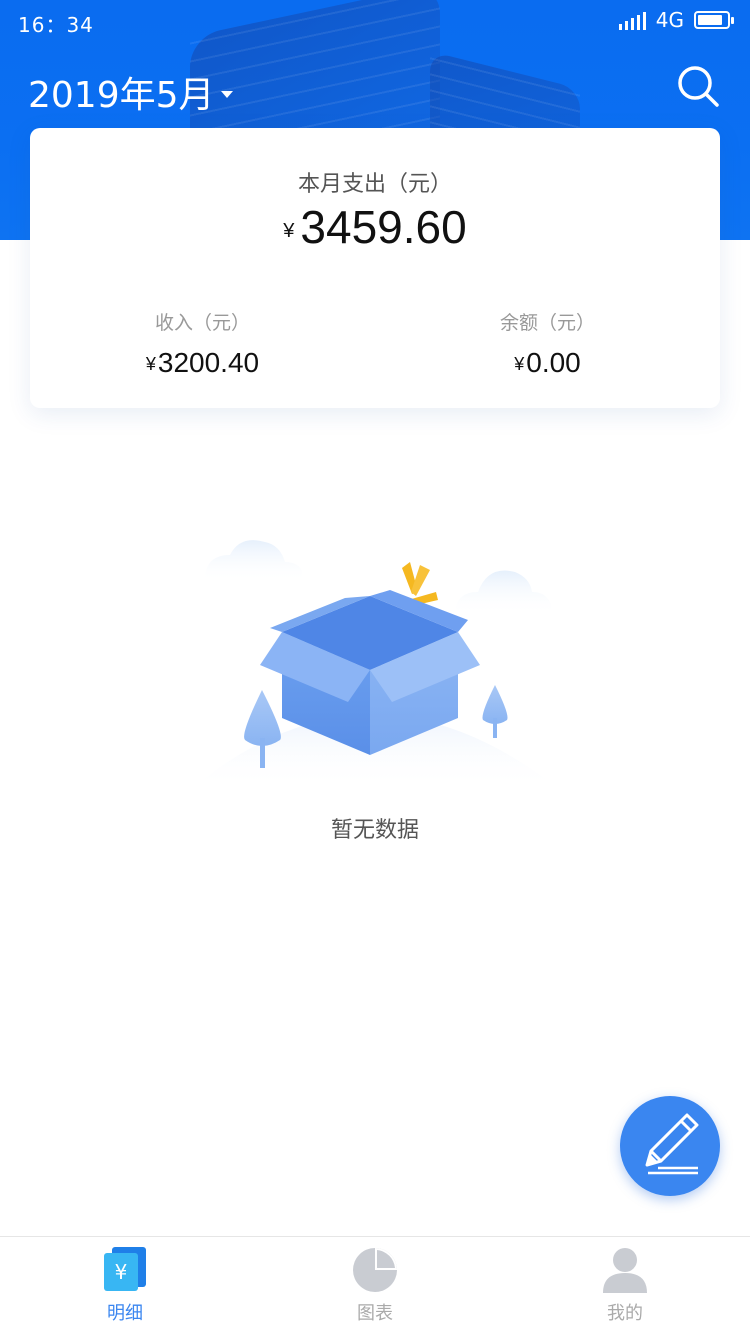 The height and width of the screenshot is (1334, 750). Describe the element at coordinates (547, 323) in the screenshot. I see `balance-label: 余额（元）` at that location.